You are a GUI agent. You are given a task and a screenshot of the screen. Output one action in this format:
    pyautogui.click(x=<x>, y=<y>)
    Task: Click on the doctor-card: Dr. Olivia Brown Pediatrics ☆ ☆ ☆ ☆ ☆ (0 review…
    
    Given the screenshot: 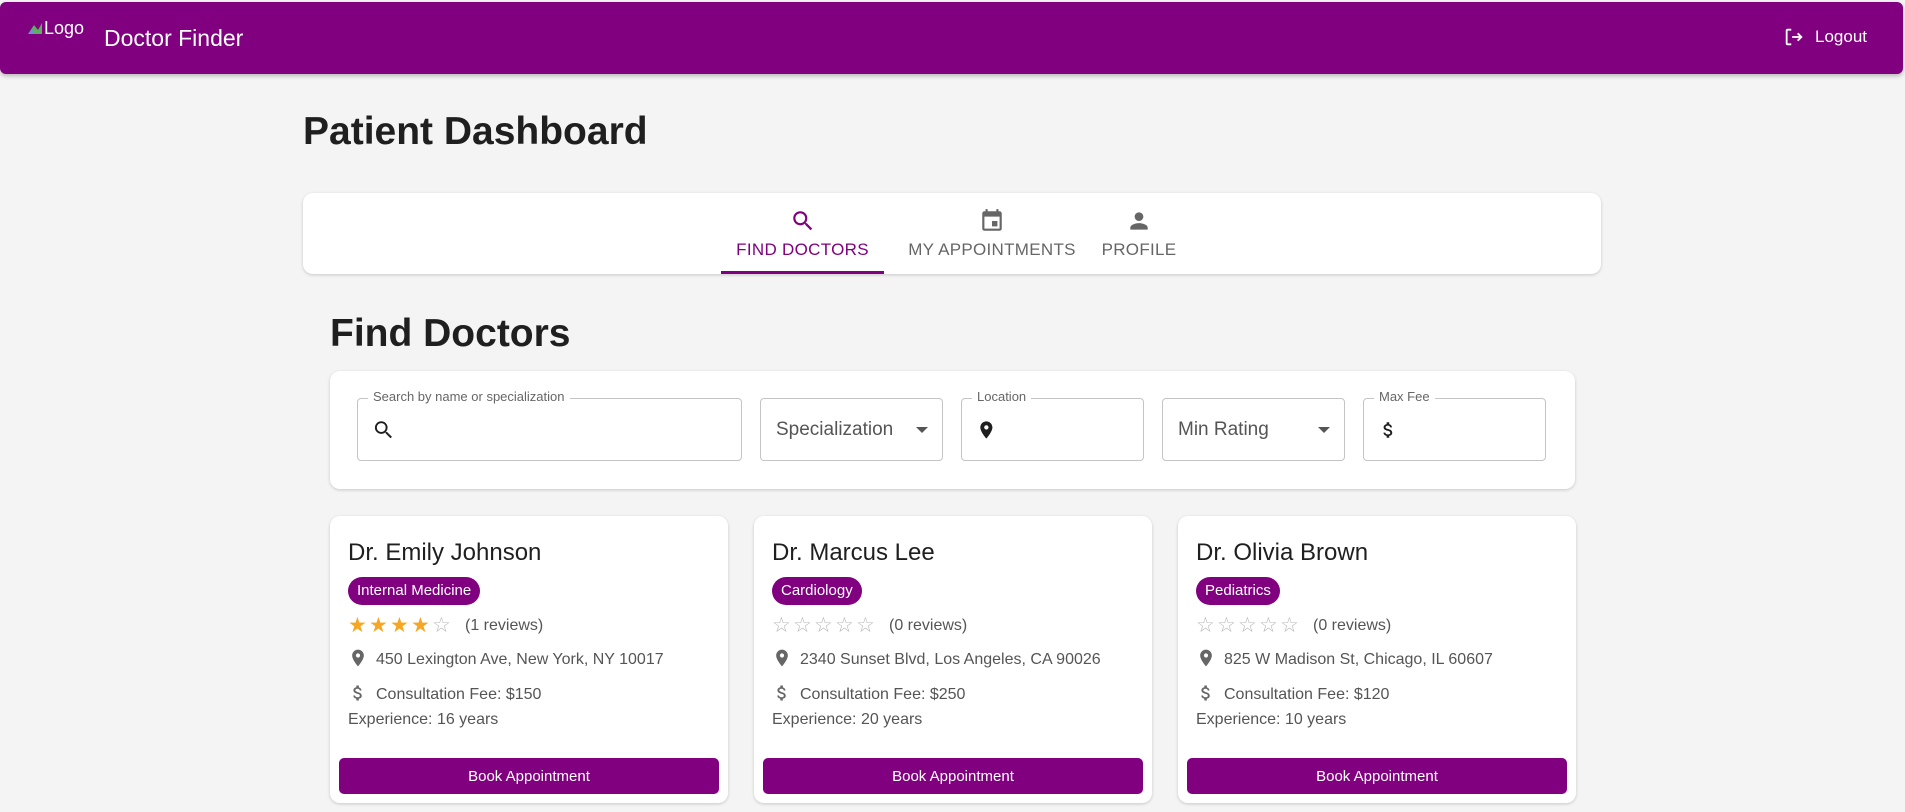 What is the action you would take?
    pyautogui.click(x=1377, y=659)
    